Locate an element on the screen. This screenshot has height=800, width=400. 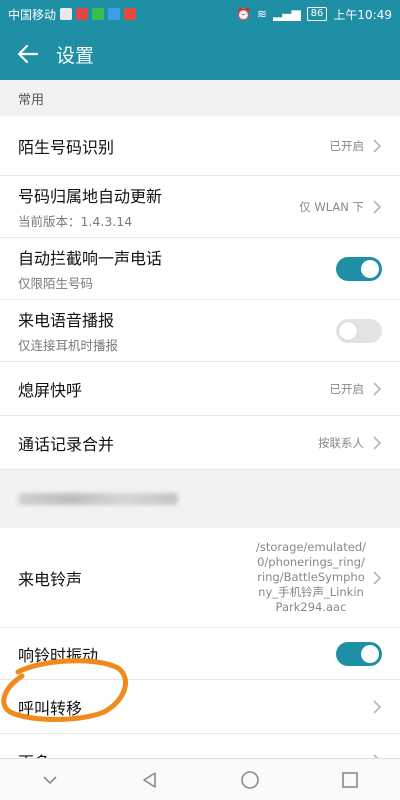
setting-call-forwarding: 呼叫转移 is located at coordinates (200, 707).